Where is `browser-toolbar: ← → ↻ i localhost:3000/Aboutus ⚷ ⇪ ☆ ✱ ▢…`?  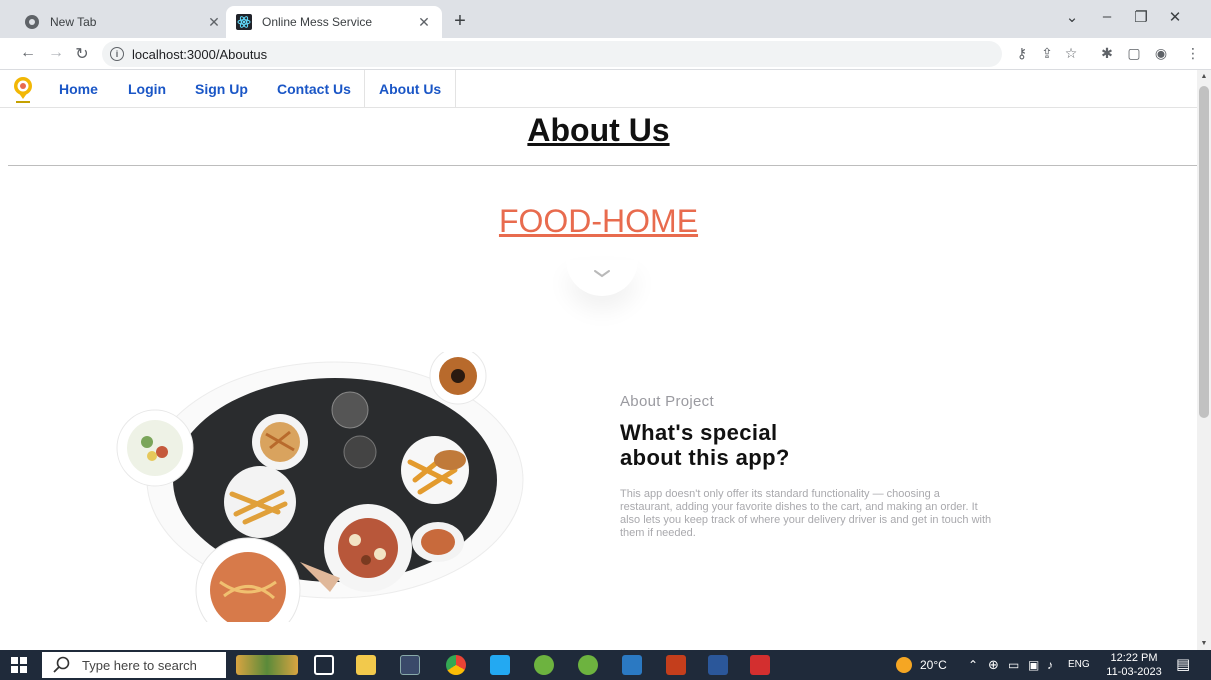 browser-toolbar: ← → ↻ i localhost:3000/Aboutus ⚷ ⇪ ☆ ✱ ▢… is located at coordinates (605, 54).